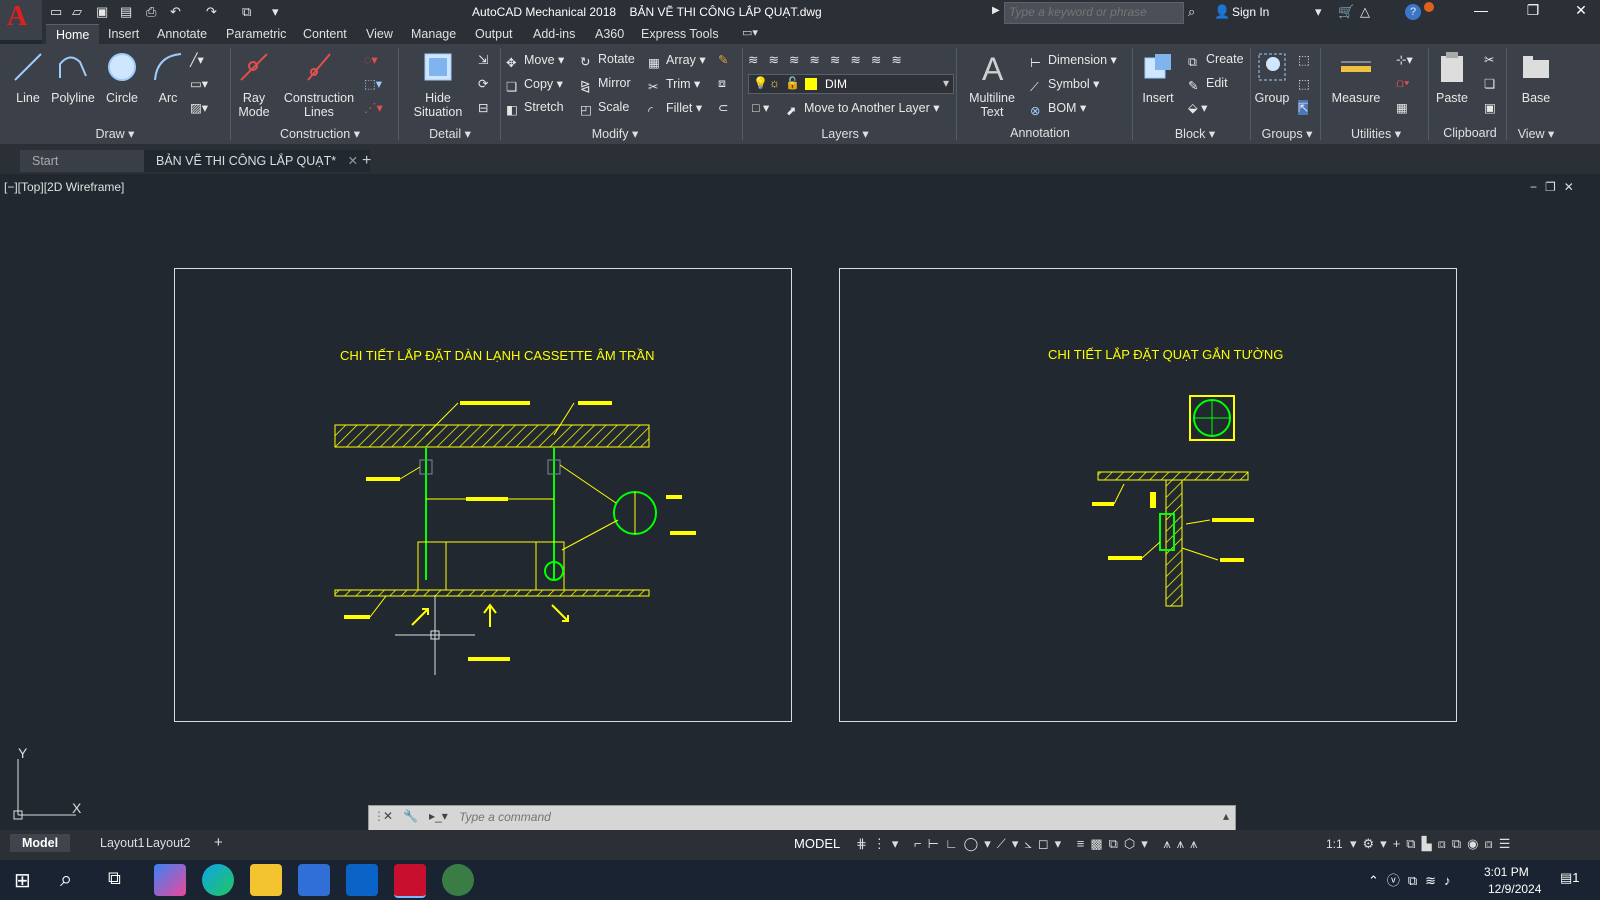  Describe the element at coordinates (199, 107) in the screenshot. I see `hatch-icon: ▨▾` at that location.